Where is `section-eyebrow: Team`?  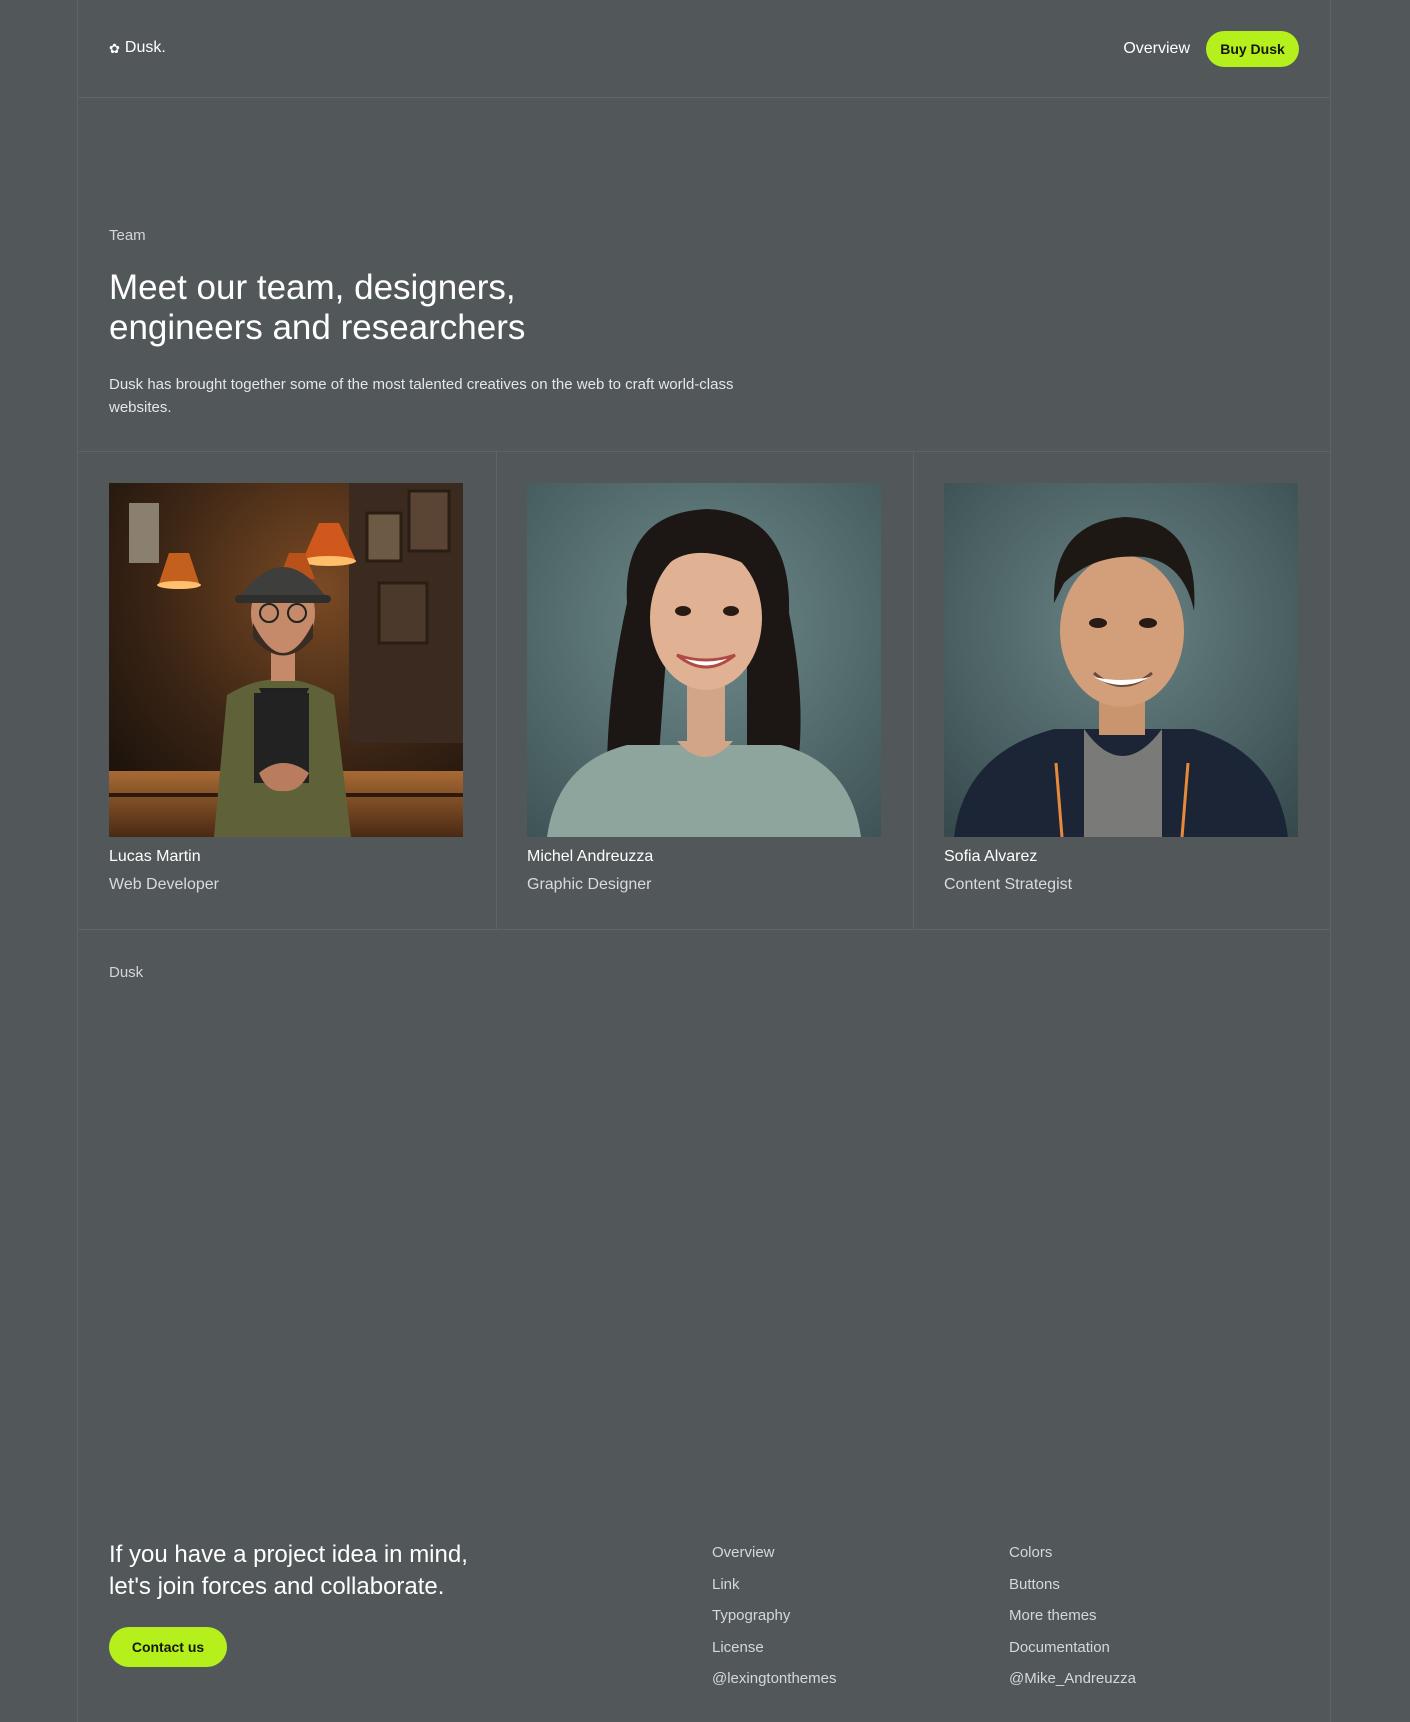 section-eyebrow: Team is located at coordinates (127, 235).